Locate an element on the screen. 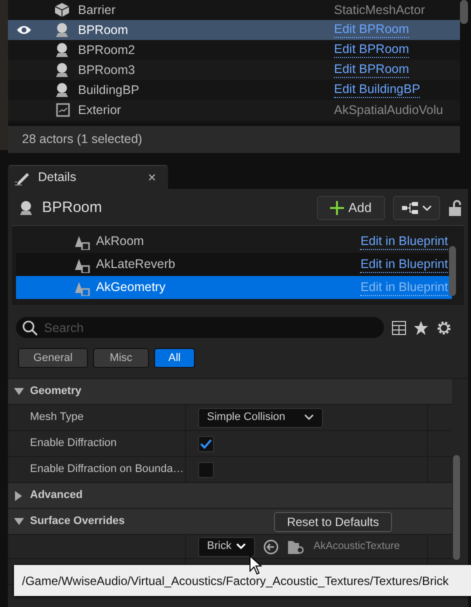 The image size is (471, 607). edit-link: Edit BuildingBP is located at coordinates (377, 90).